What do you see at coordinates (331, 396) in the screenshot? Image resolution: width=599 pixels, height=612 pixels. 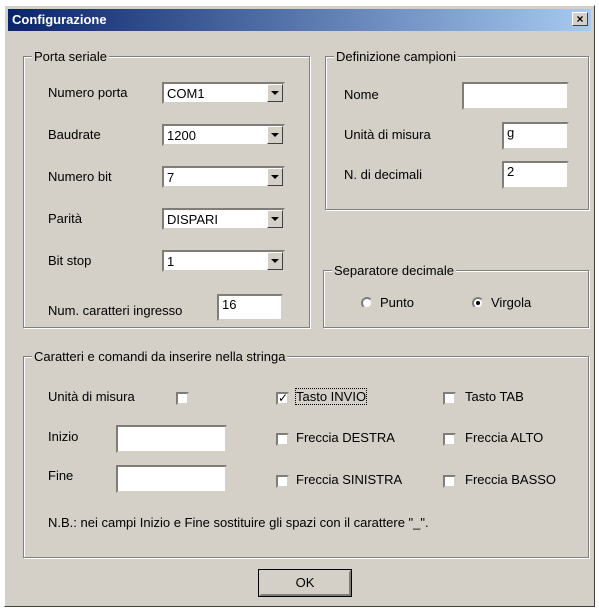 I see `tasto-invio-label: Tasto INVIO` at bounding box center [331, 396].